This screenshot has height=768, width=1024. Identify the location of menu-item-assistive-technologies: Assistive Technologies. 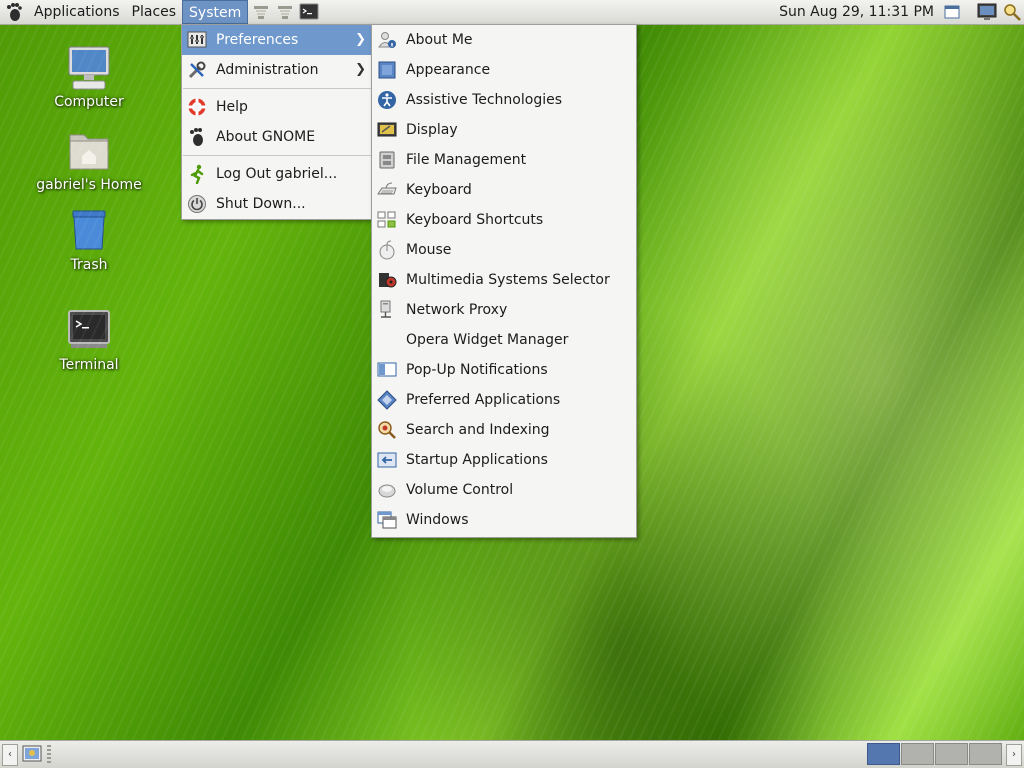
(504, 100).